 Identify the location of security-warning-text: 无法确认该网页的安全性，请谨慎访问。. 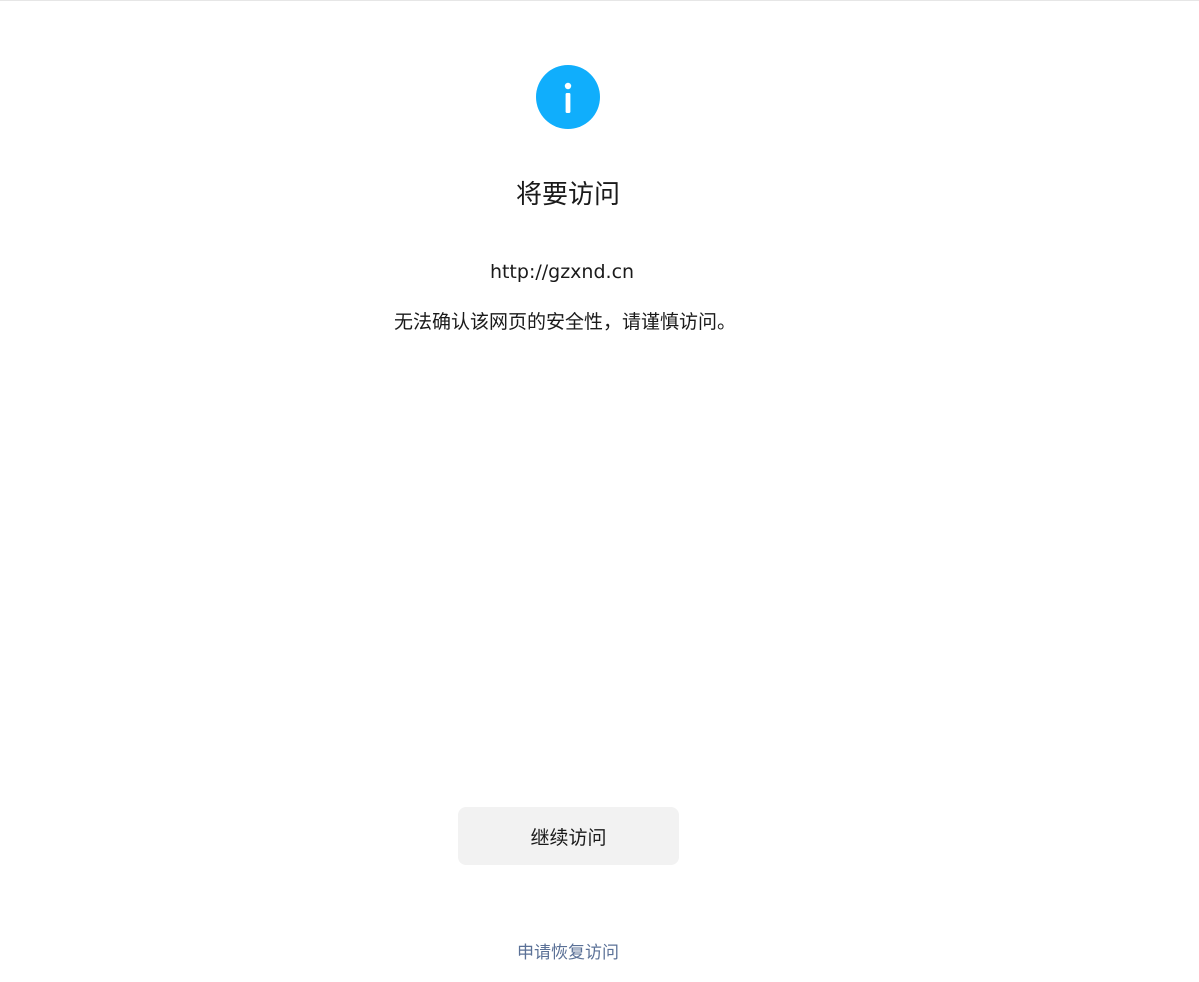
(564, 322).